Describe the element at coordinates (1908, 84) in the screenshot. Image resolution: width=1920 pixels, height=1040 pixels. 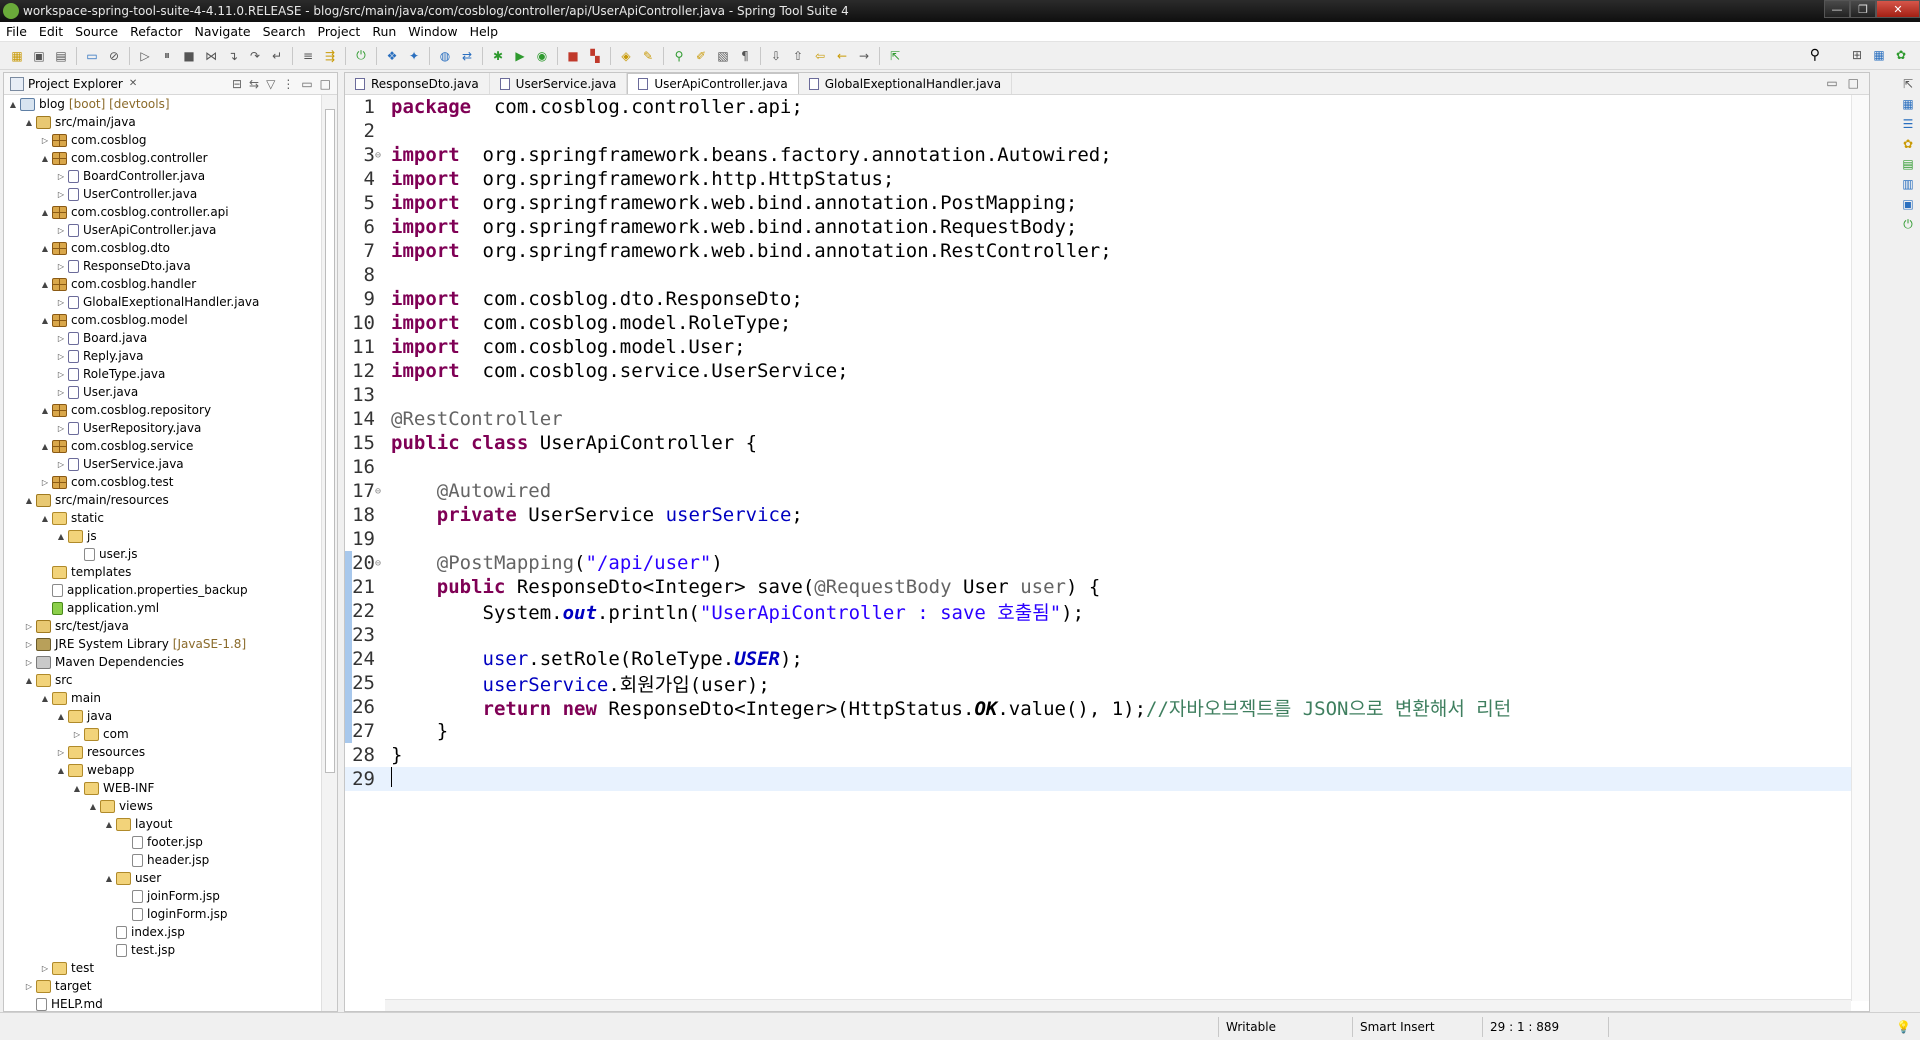
I see `restore-icon: ⇱` at that location.